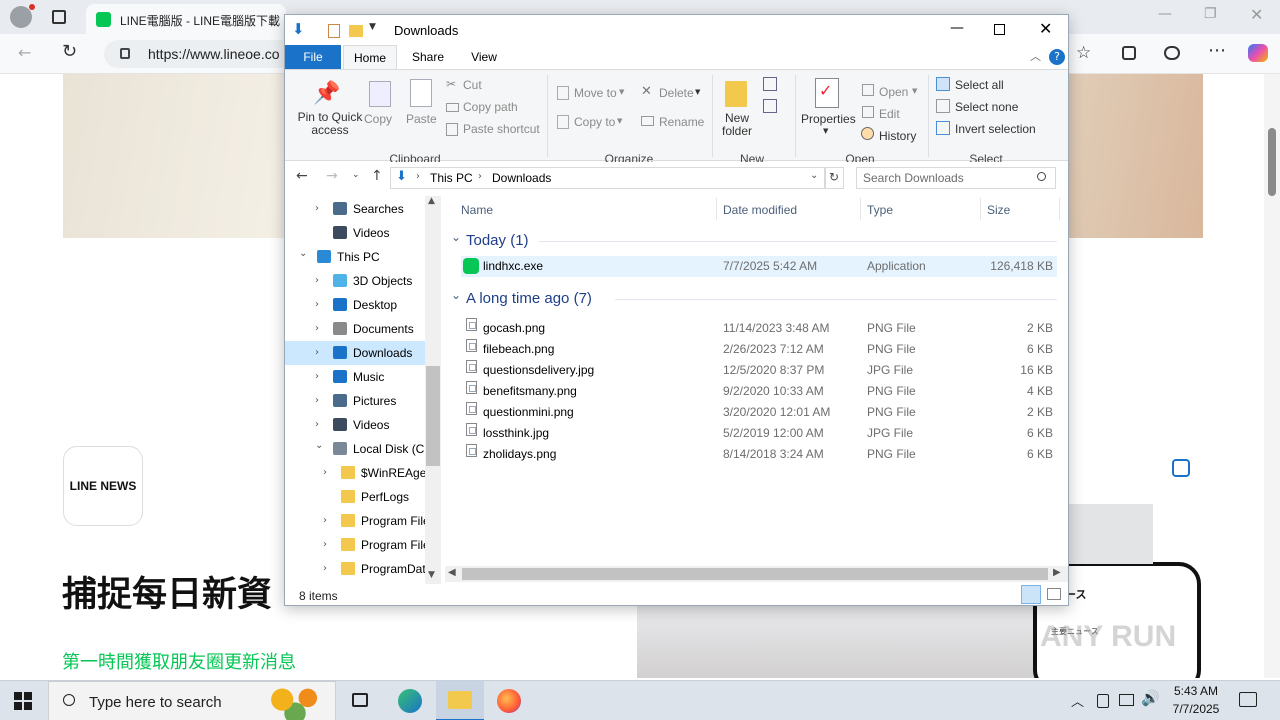  I want to click on cut-button: Cut, so click(472, 85).